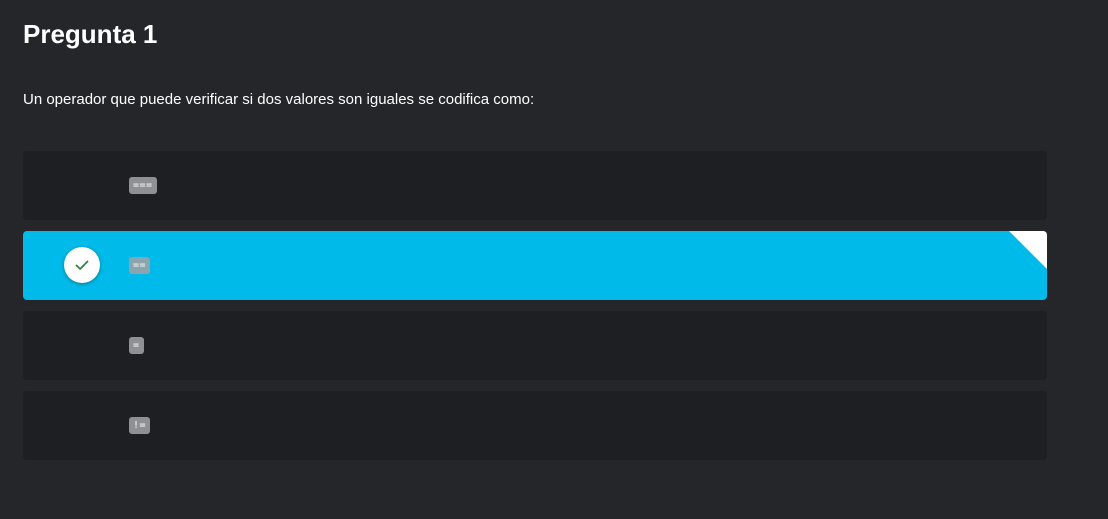 This screenshot has height=519, width=1108. Describe the element at coordinates (1028, 250) in the screenshot. I see `corner-fold-icon` at that location.